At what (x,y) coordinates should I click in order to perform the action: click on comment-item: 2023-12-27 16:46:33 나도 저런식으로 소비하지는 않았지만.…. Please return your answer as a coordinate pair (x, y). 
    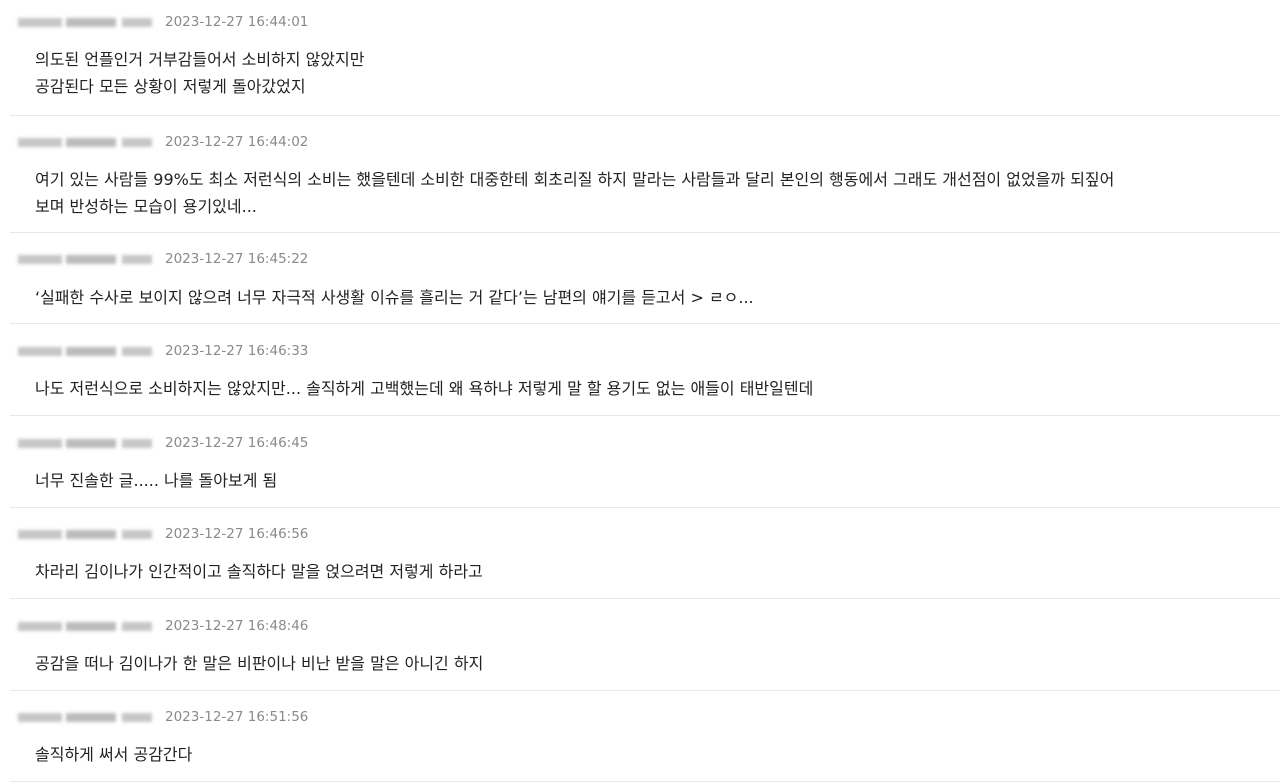
    Looking at the image, I should click on (645, 378).